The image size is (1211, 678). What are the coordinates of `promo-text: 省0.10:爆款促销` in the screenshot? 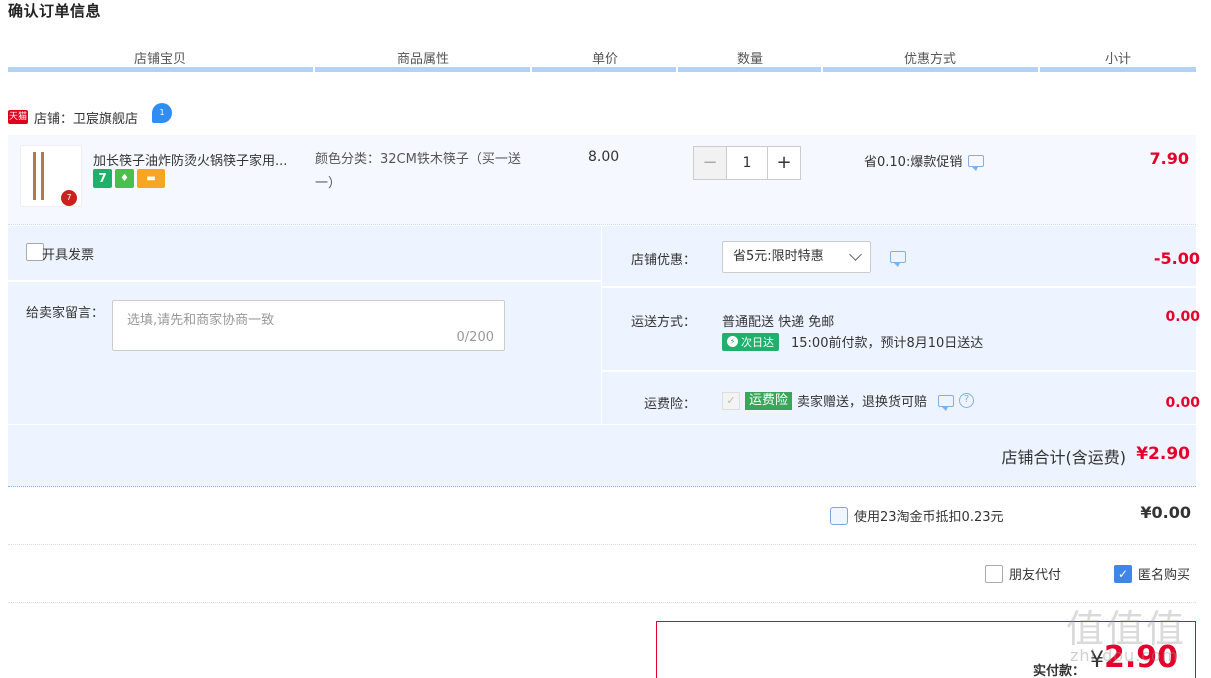 It's located at (913, 162).